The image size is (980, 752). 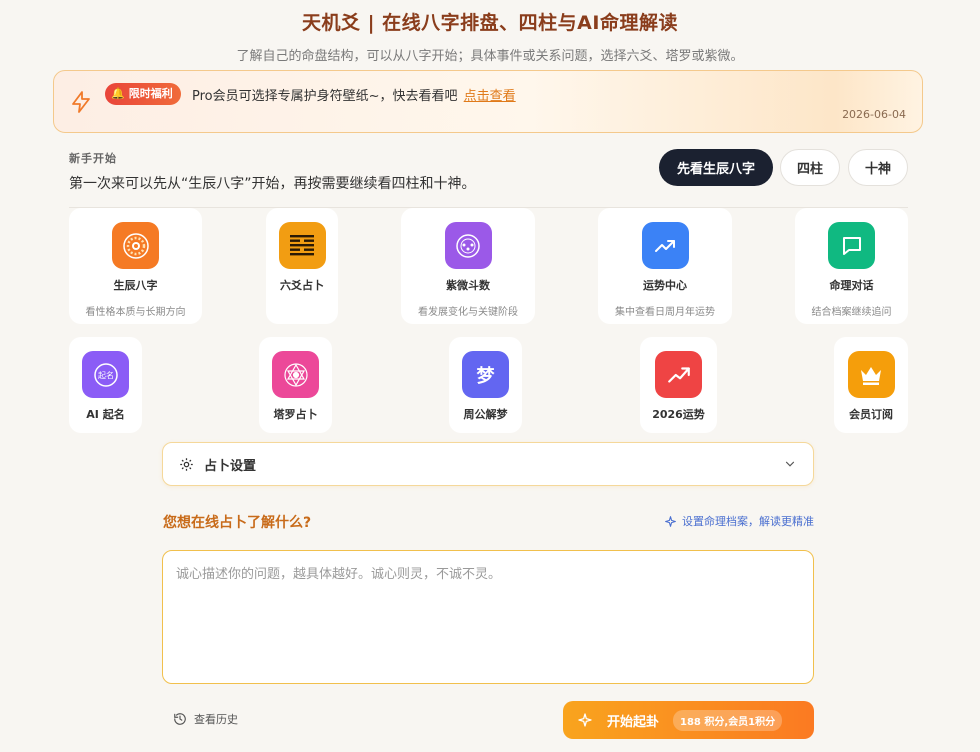 I want to click on tool-label: AI 起名, so click(x=105, y=414).